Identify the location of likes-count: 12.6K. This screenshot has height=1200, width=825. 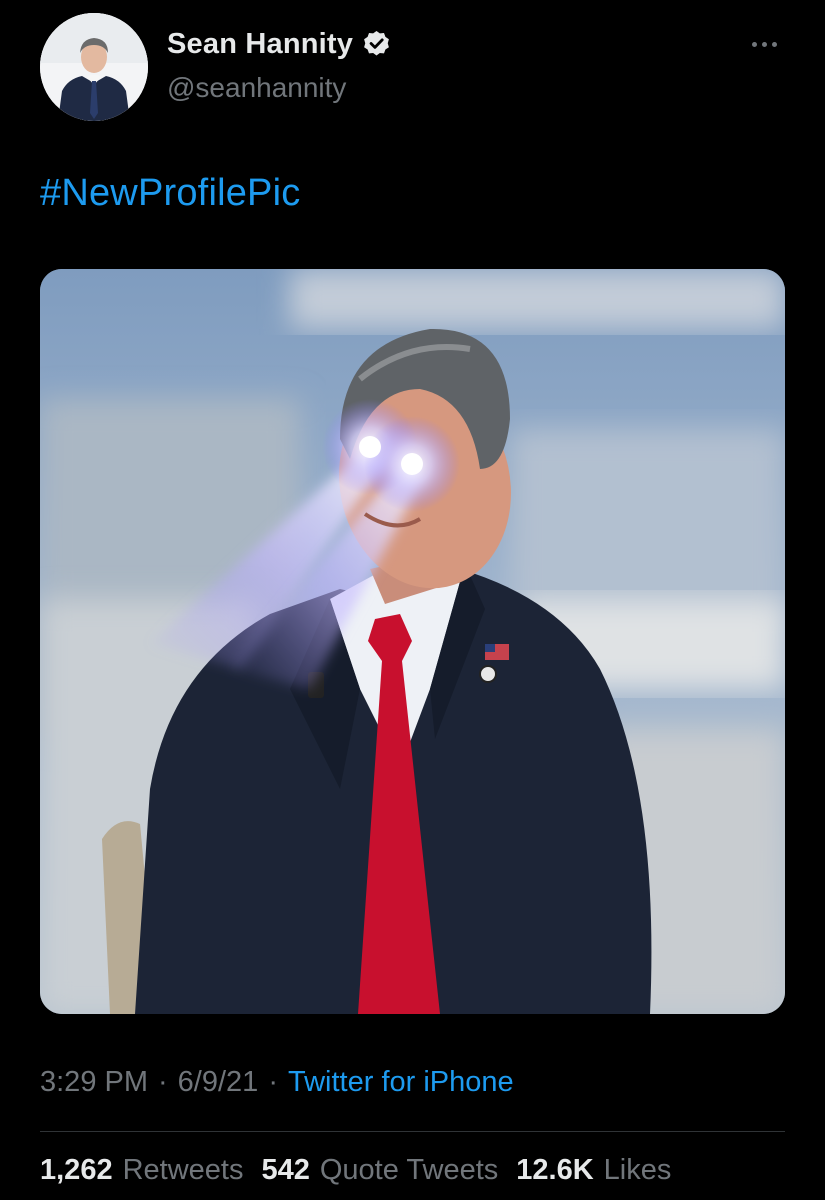
(555, 1170).